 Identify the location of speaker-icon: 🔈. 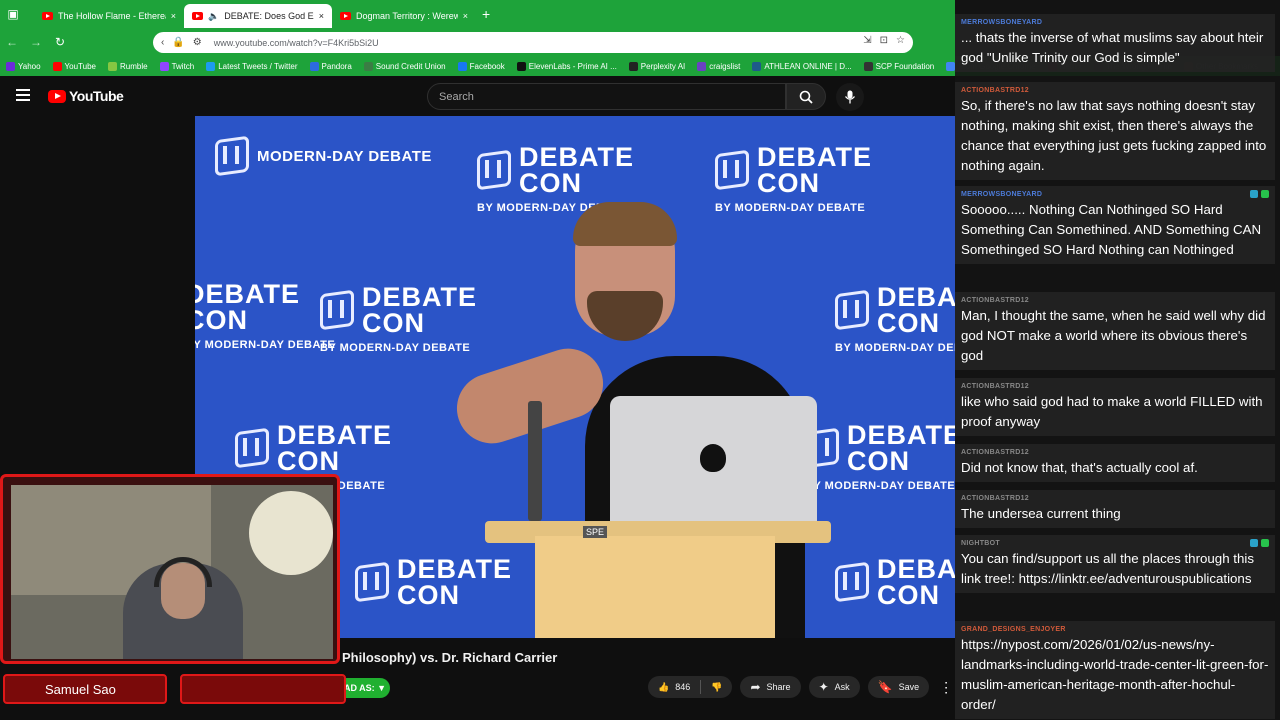
(213, 16).